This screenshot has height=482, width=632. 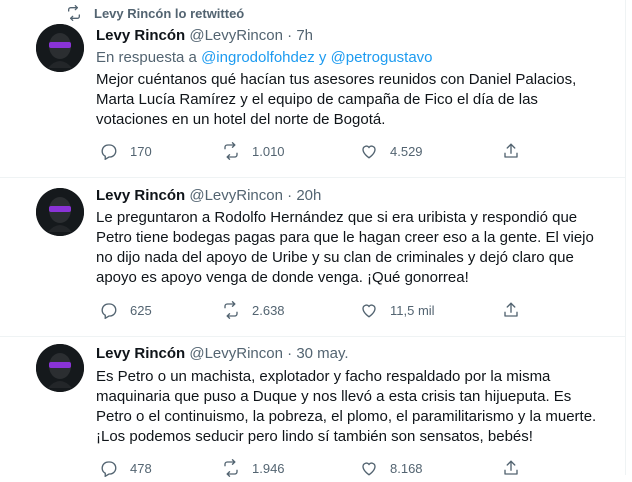 I want to click on like-count: 8.168, so click(x=406, y=468).